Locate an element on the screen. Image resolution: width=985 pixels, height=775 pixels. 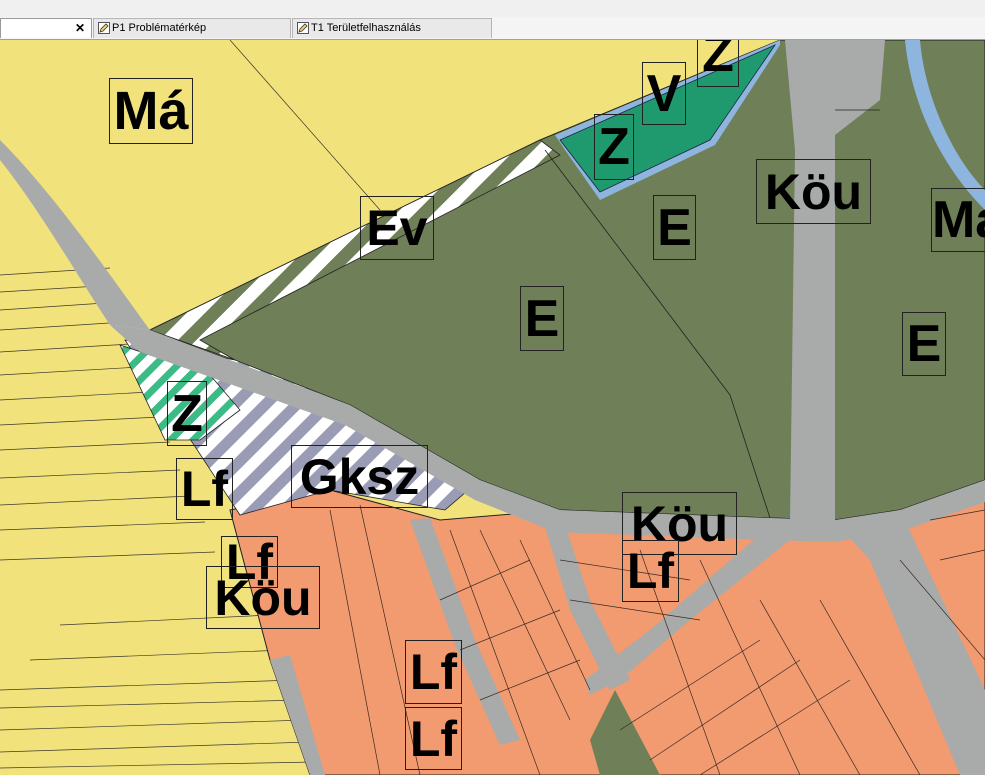
close-icon: ✕ is located at coordinates (80, 28).